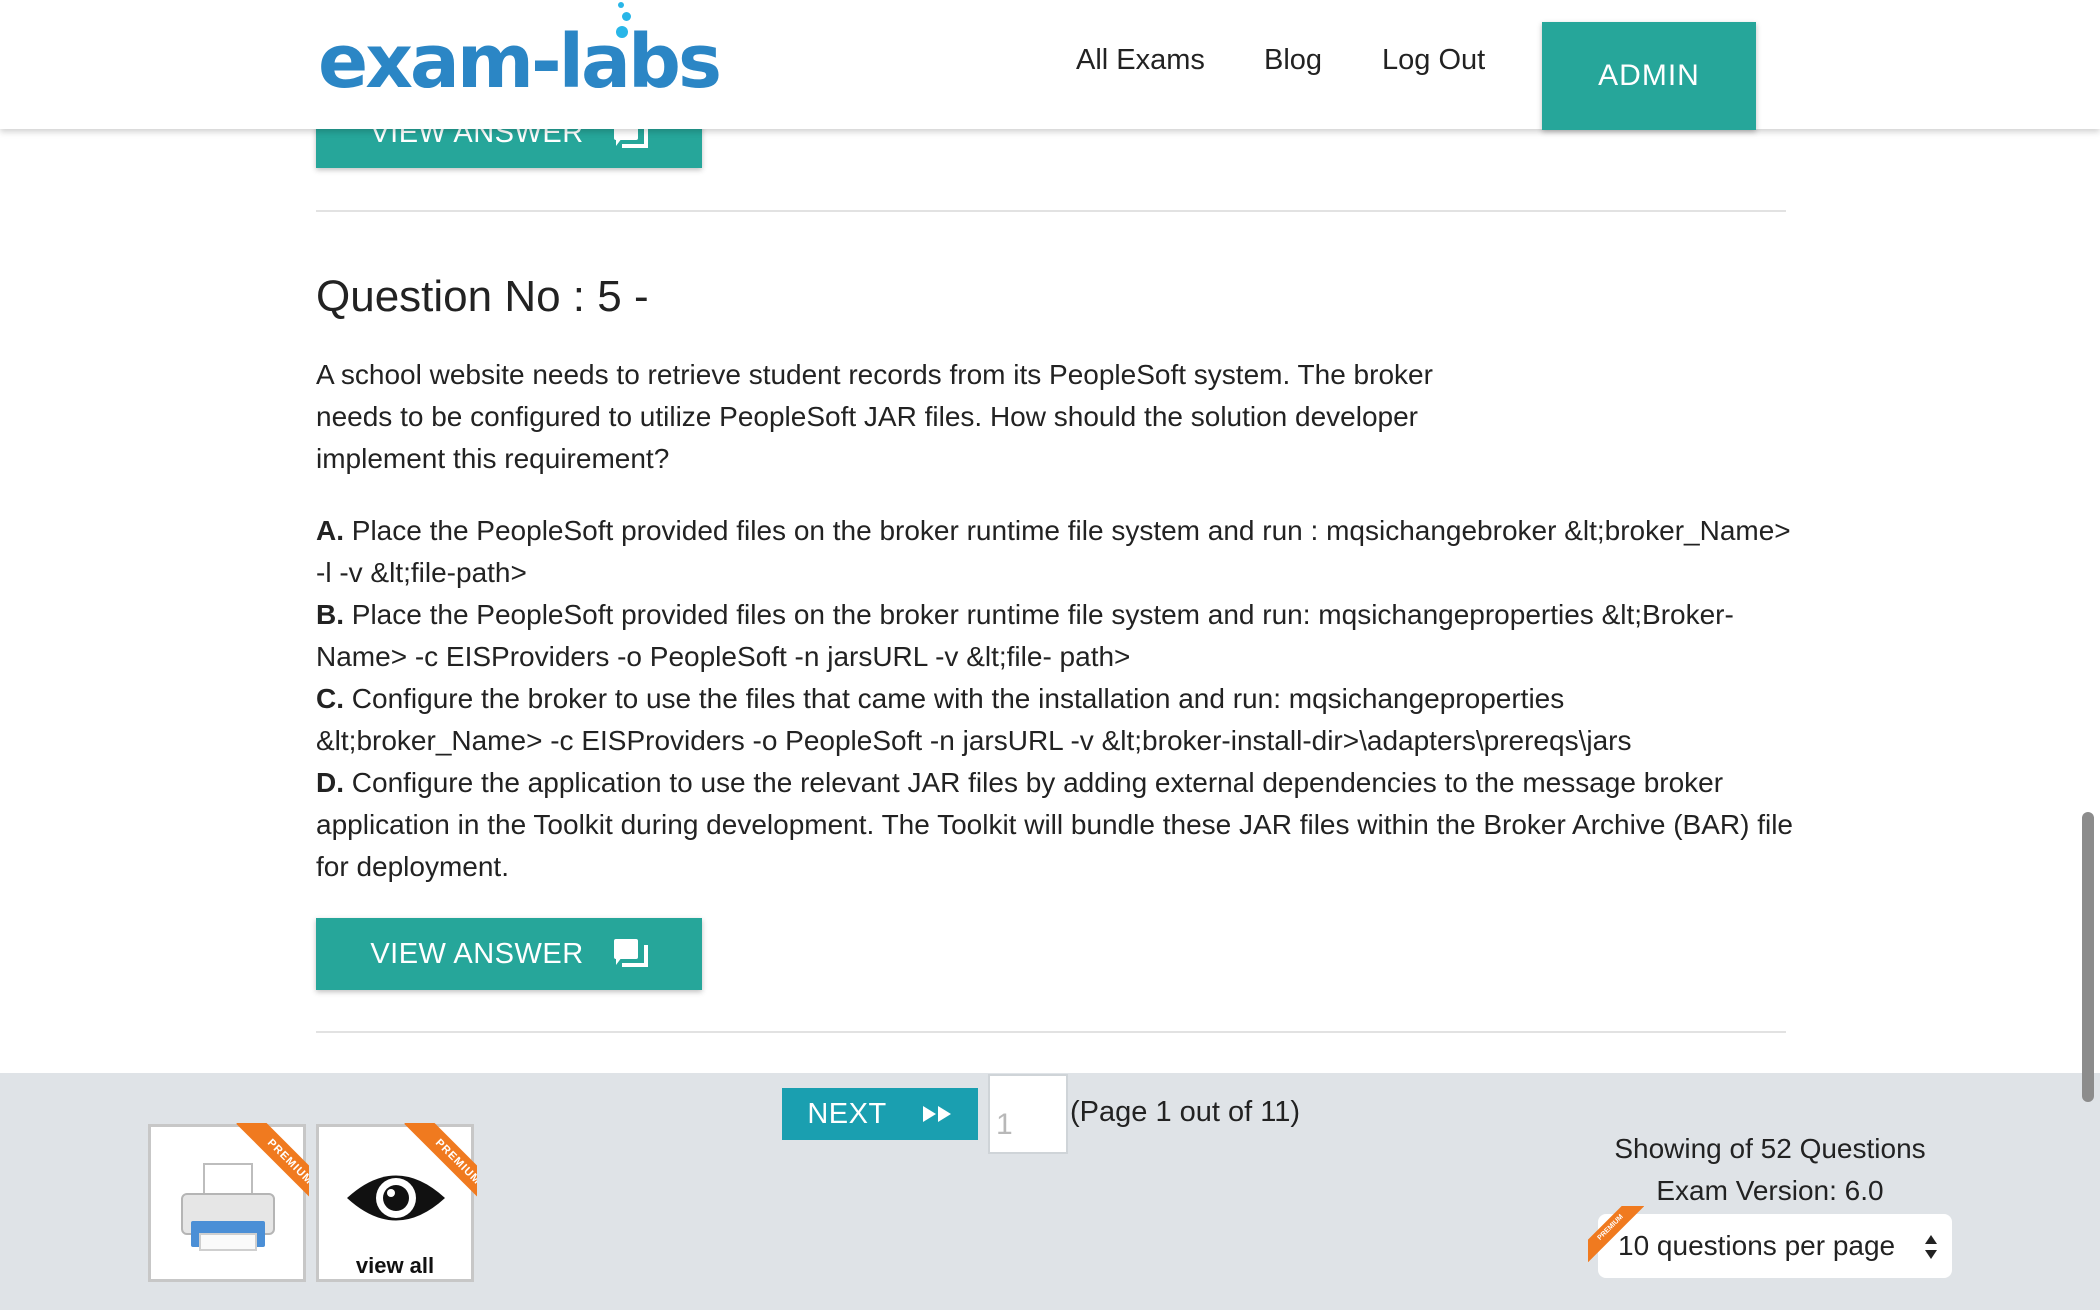 This screenshot has height=1310, width=2100. Describe the element at coordinates (395, 1265) in the screenshot. I see `view-all-label: view all` at that location.